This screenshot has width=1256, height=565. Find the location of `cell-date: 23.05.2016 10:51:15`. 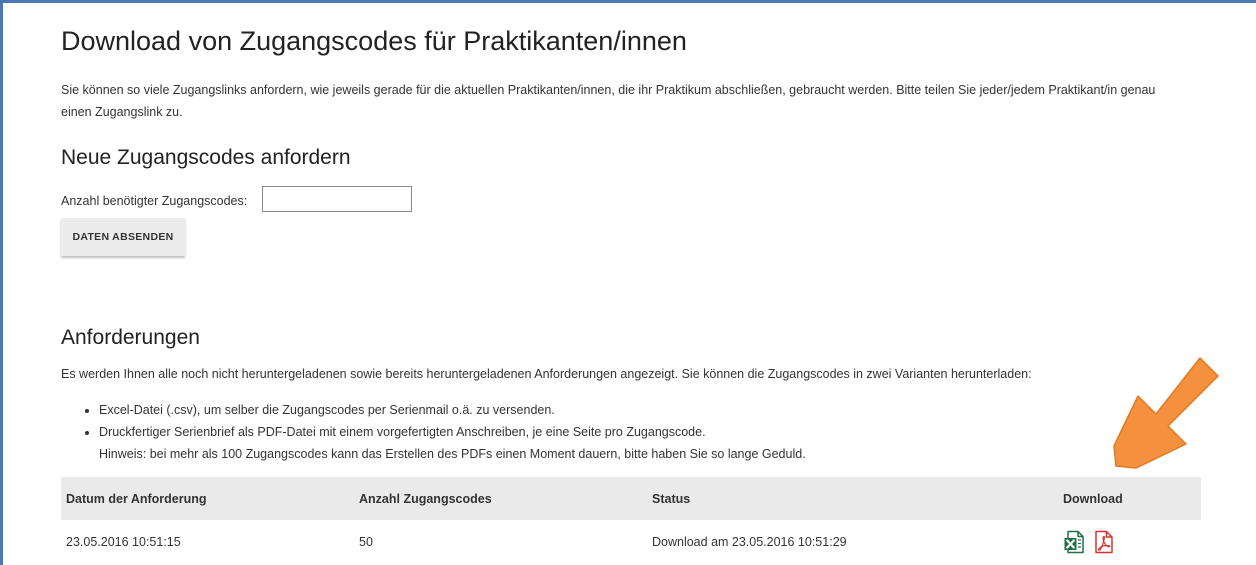

cell-date: 23.05.2016 10:51:15 is located at coordinates (123, 541).